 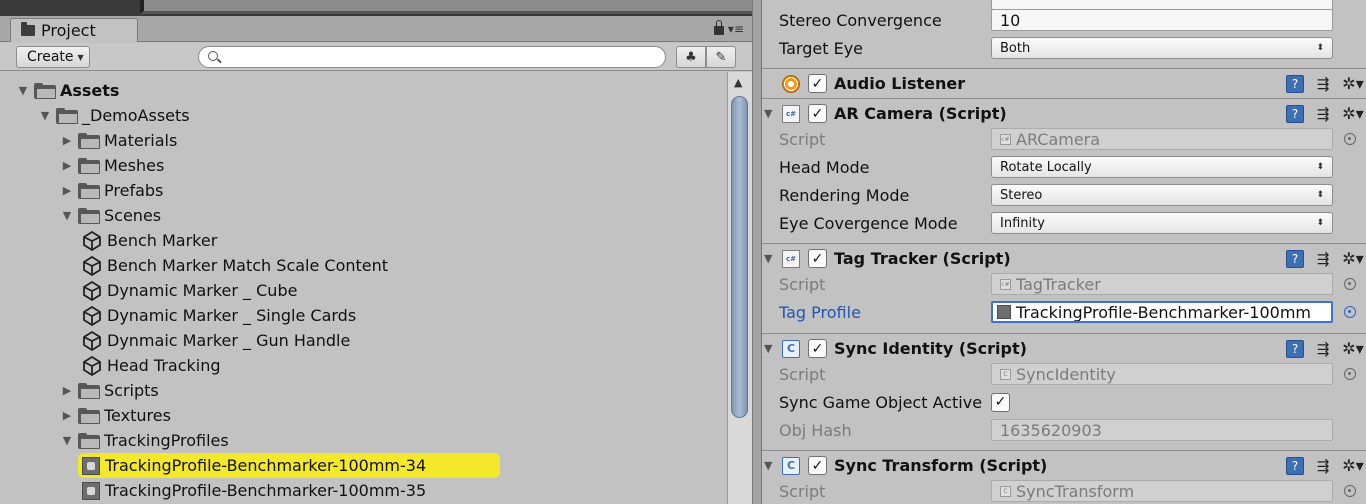 I want to click on project-scrollbar: ▲, so click(x=739, y=288).